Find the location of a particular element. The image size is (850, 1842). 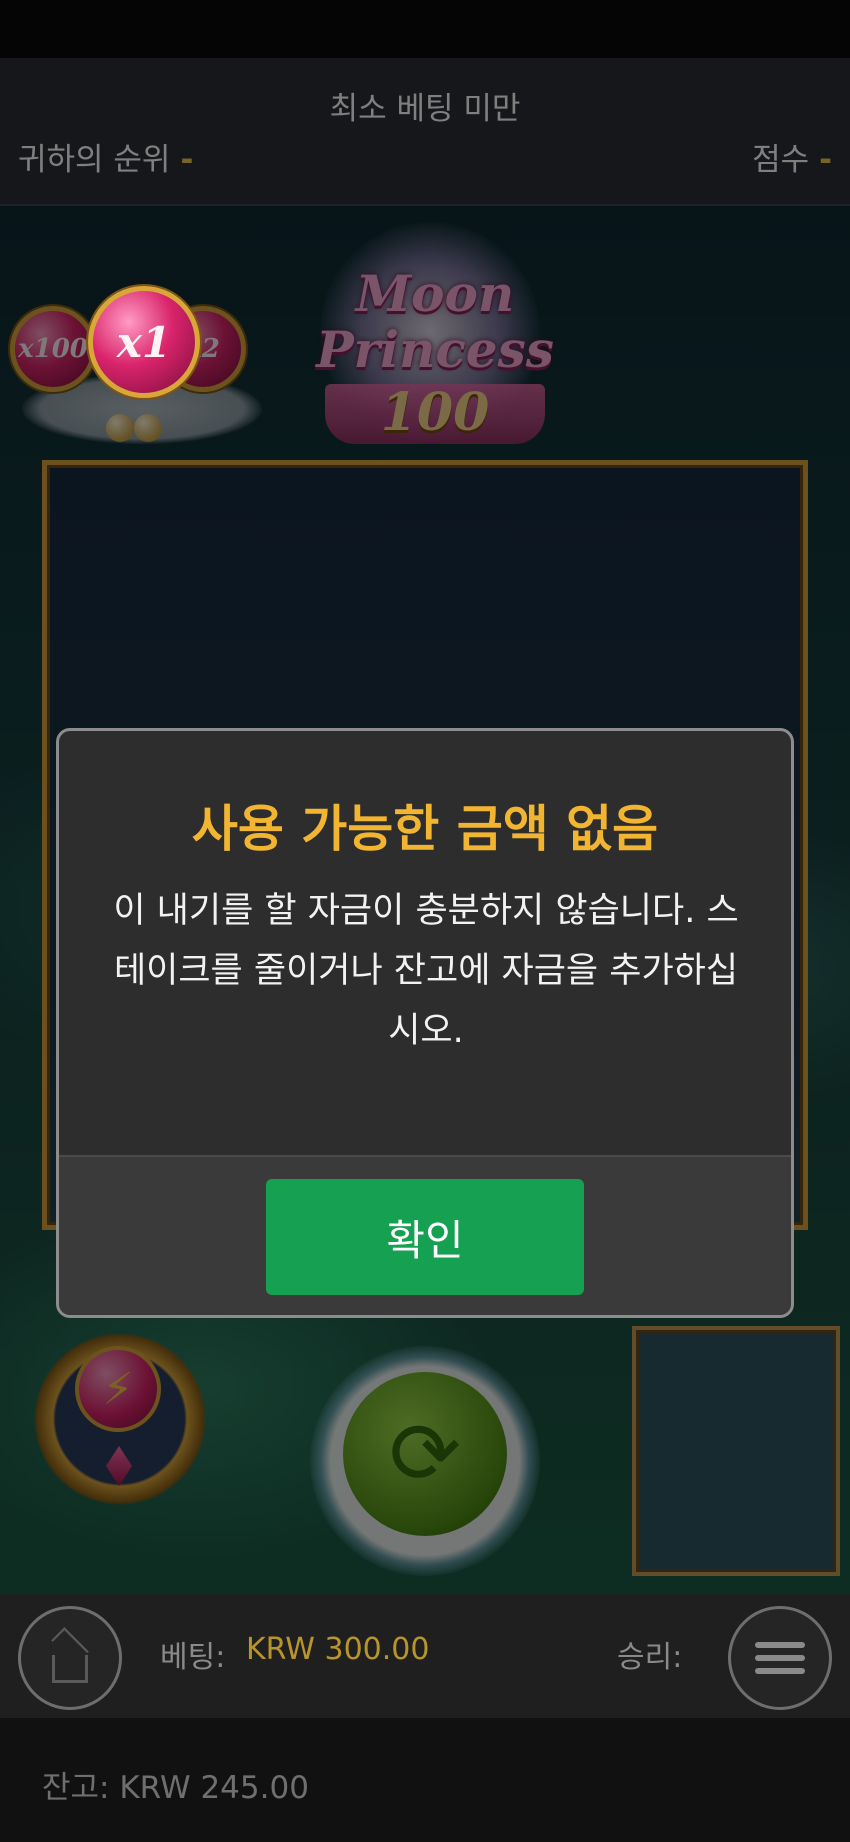

bet-amount: KRW 300.00 is located at coordinates (338, 1649).